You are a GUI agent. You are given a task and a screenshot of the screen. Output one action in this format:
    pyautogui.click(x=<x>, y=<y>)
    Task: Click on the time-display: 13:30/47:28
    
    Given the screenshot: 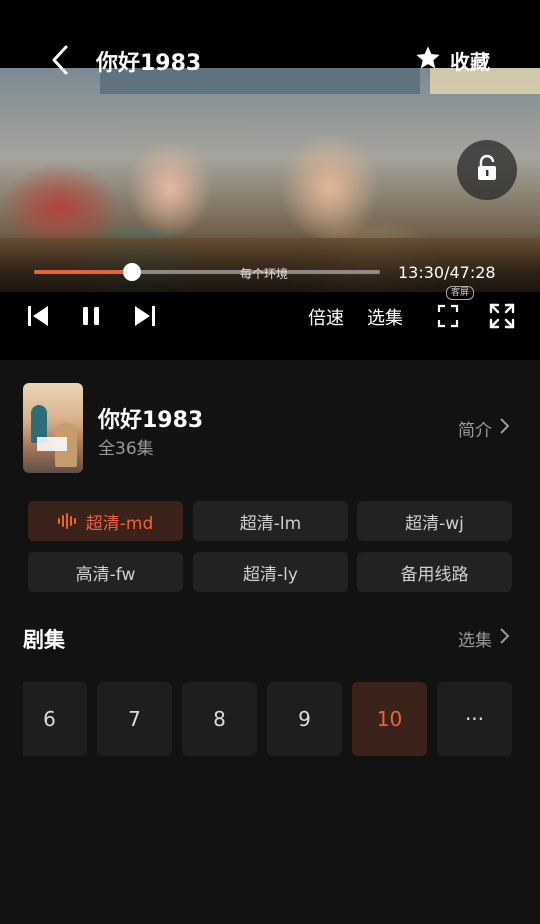 What is the action you would take?
    pyautogui.click(x=447, y=272)
    